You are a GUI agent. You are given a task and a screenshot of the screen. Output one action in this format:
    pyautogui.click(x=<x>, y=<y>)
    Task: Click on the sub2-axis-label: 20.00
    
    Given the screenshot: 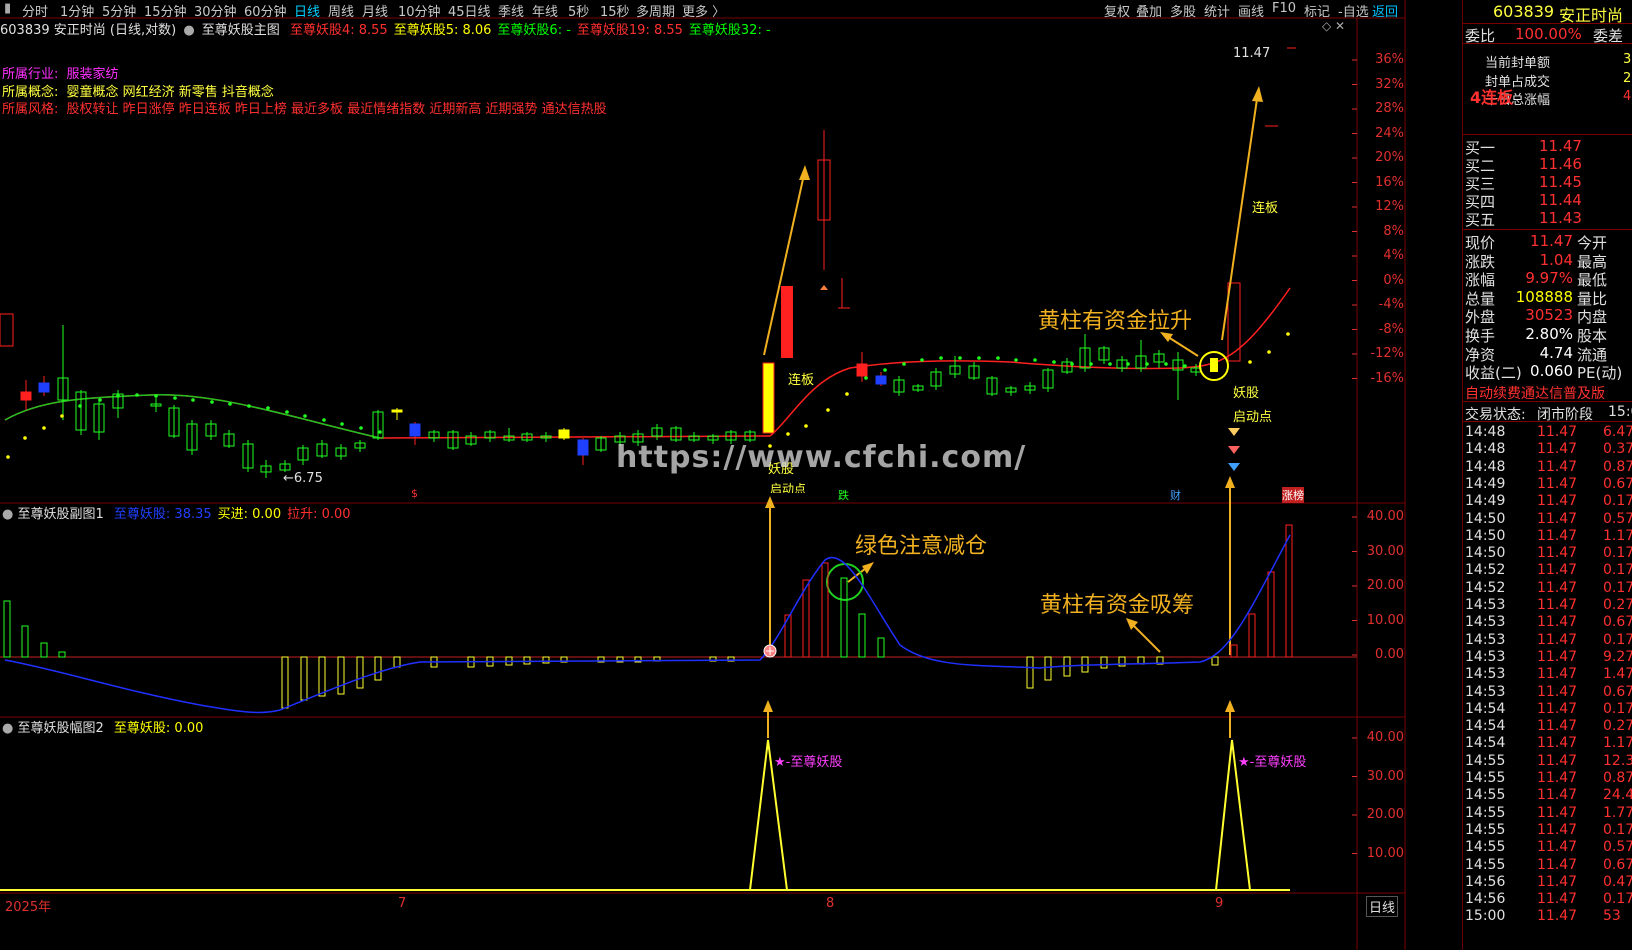 What is the action you would take?
    pyautogui.click(x=1385, y=814)
    